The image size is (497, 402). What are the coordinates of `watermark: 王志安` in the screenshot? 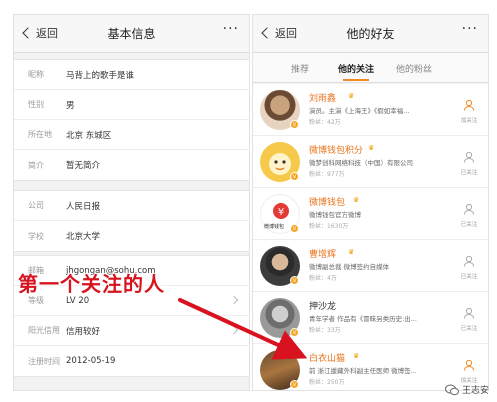 It's located at (466, 389).